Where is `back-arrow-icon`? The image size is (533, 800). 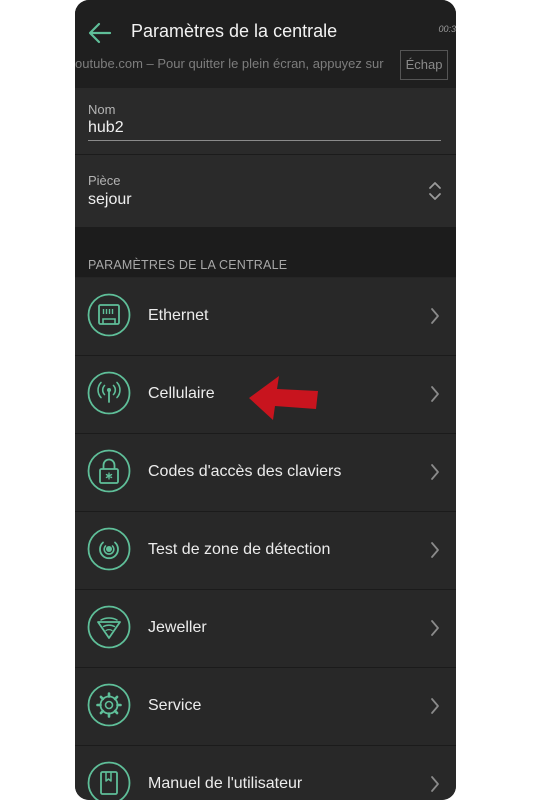 back-arrow-icon is located at coordinates (100, 33).